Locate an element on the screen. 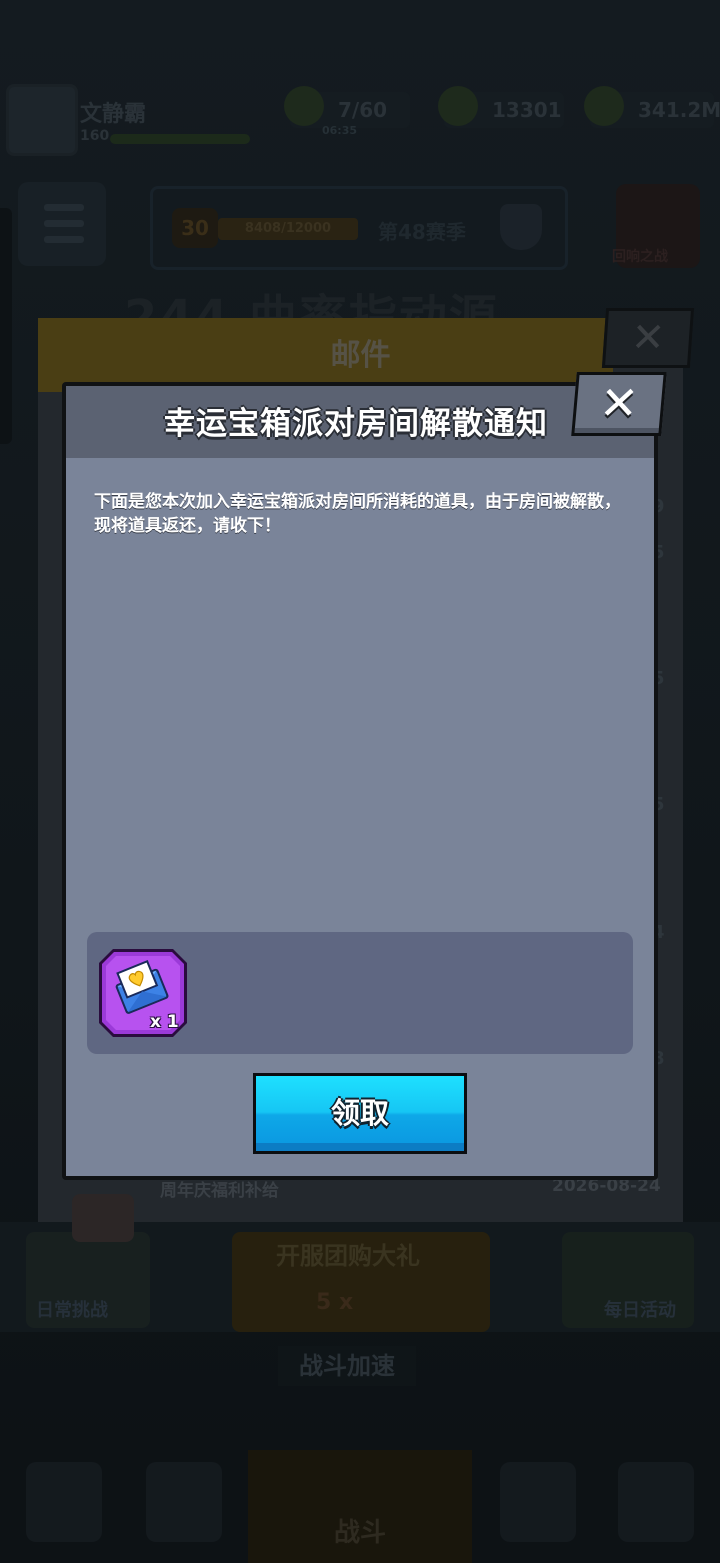 Image resolution: width=720 pixels, height=1563 pixels. claim-button-label: 领取 is located at coordinates (359, 1112).